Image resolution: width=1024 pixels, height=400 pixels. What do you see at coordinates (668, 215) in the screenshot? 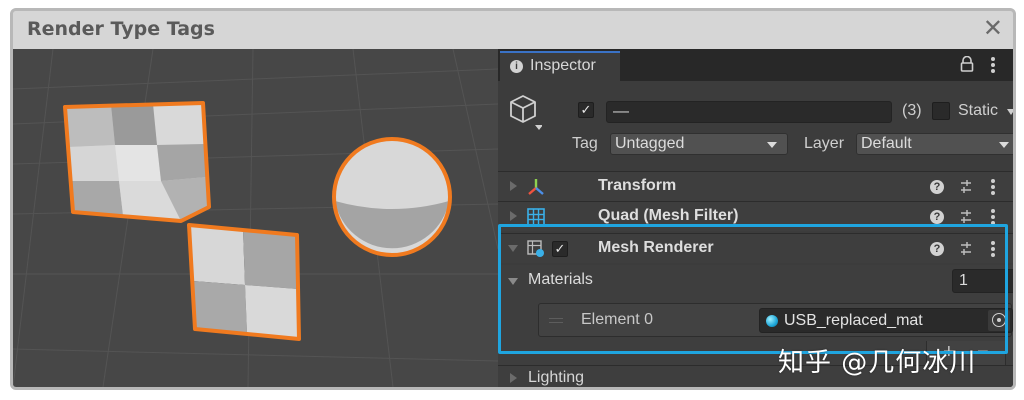
I see `component-label: Quad (Mesh Filter)` at bounding box center [668, 215].